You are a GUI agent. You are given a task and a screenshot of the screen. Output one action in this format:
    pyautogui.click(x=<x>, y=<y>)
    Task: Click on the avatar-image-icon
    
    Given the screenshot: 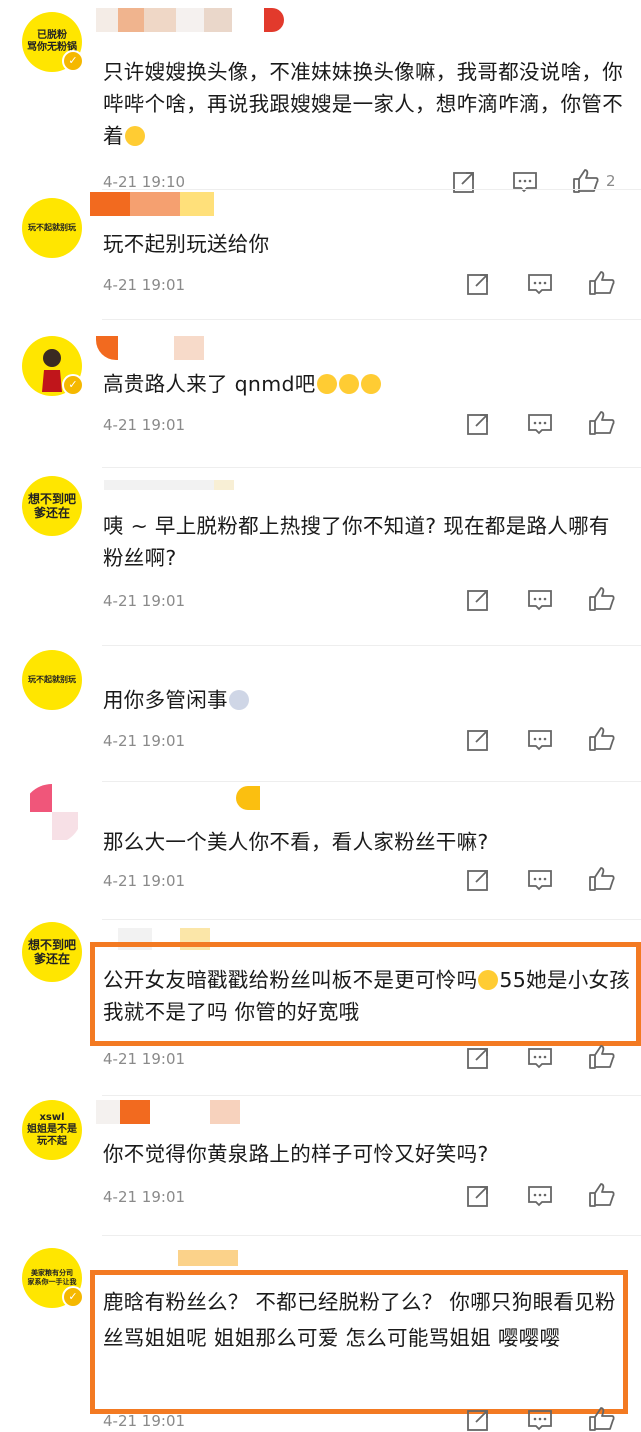 What is the action you would take?
    pyautogui.click(x=54, y=812)
    